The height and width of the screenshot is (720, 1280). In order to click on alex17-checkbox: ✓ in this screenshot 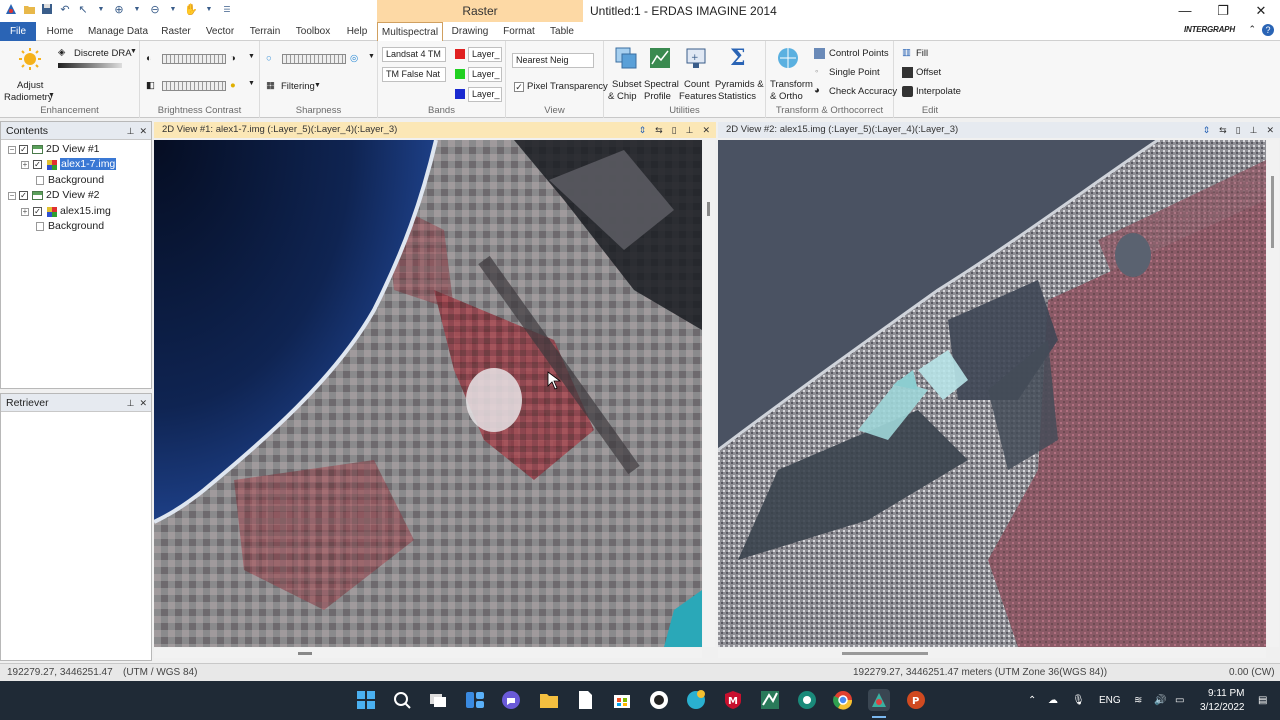, I will do `click(37, 164)`.